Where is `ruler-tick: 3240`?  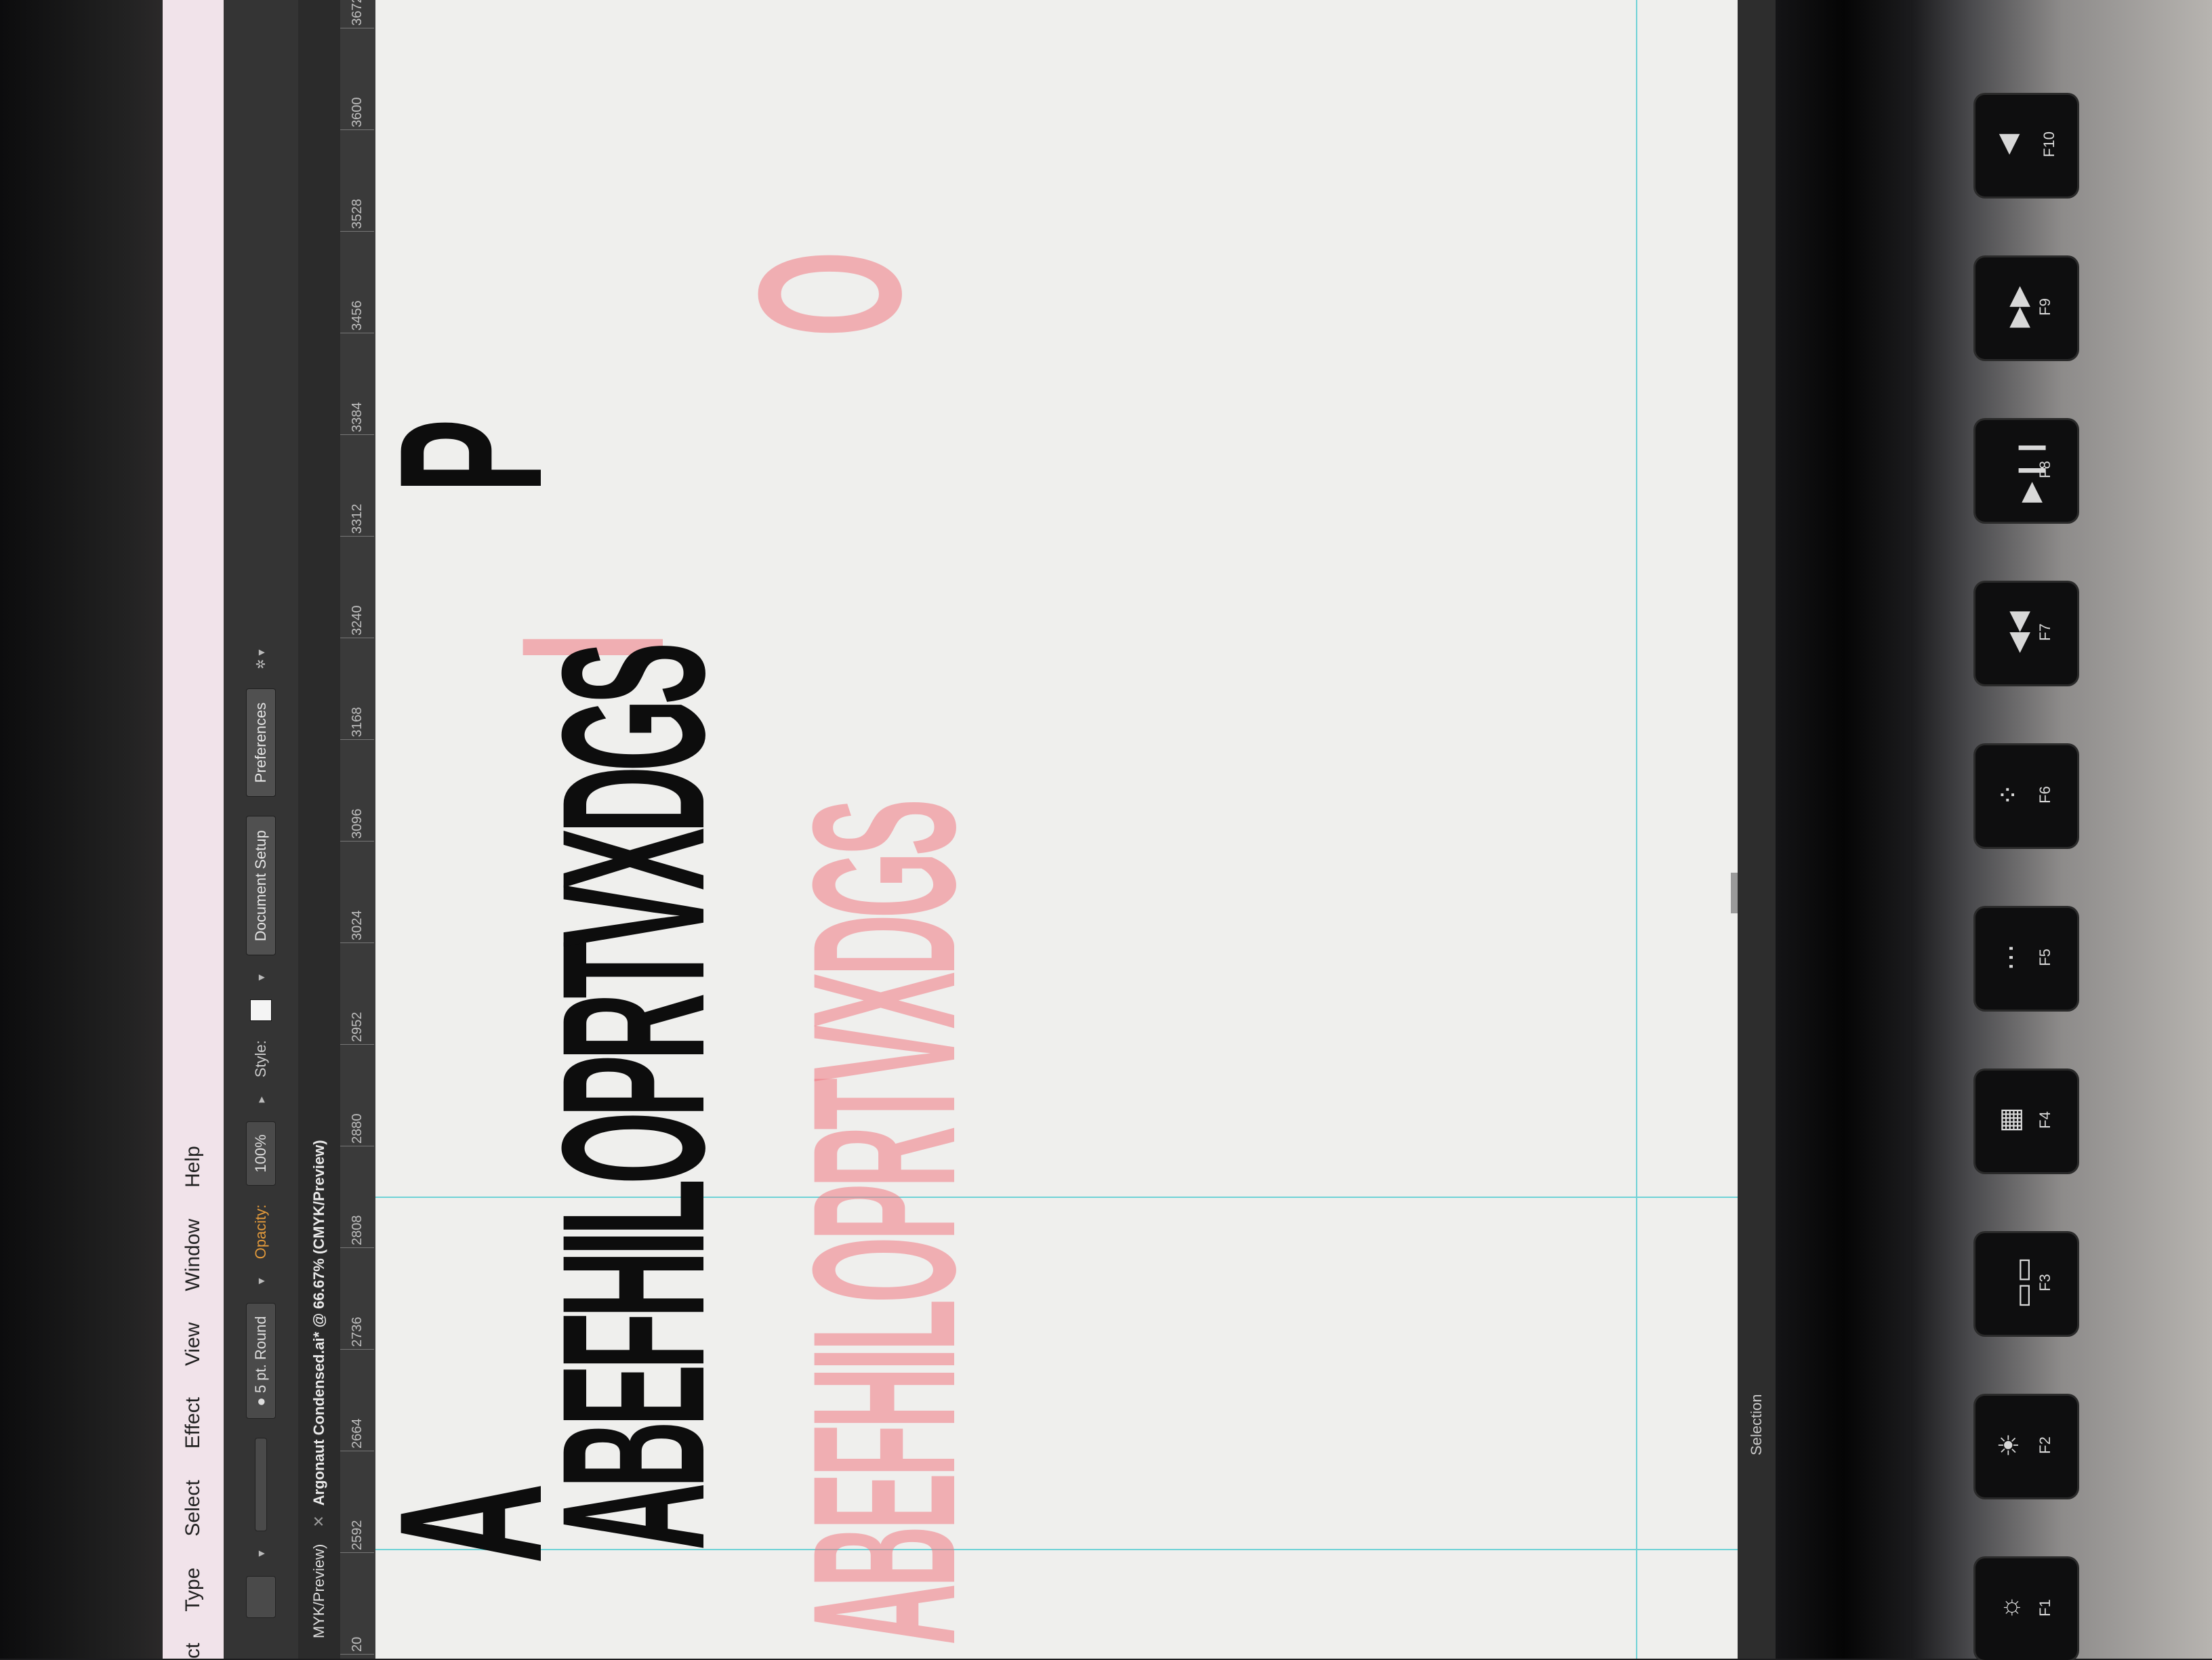 ruler-tick: 3240 is located at coordinates (357, 620).